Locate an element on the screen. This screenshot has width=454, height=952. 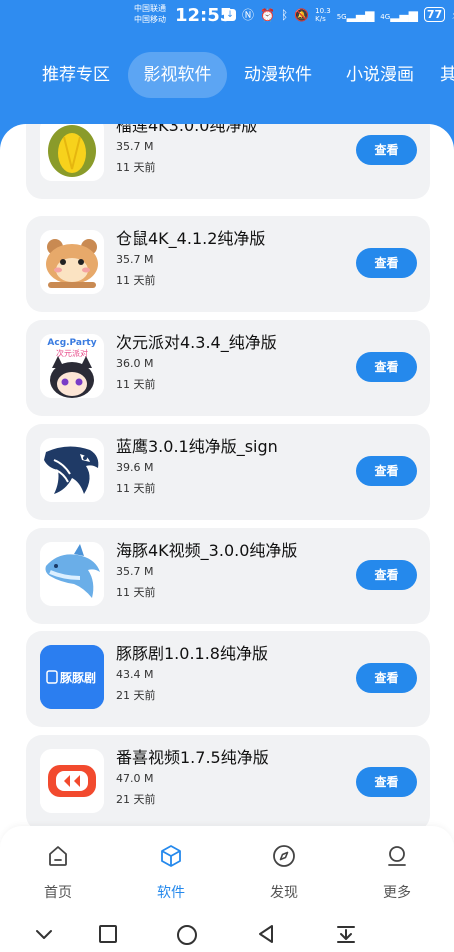
alarm-icon: ⏰ is located at coordinates (267, 14).